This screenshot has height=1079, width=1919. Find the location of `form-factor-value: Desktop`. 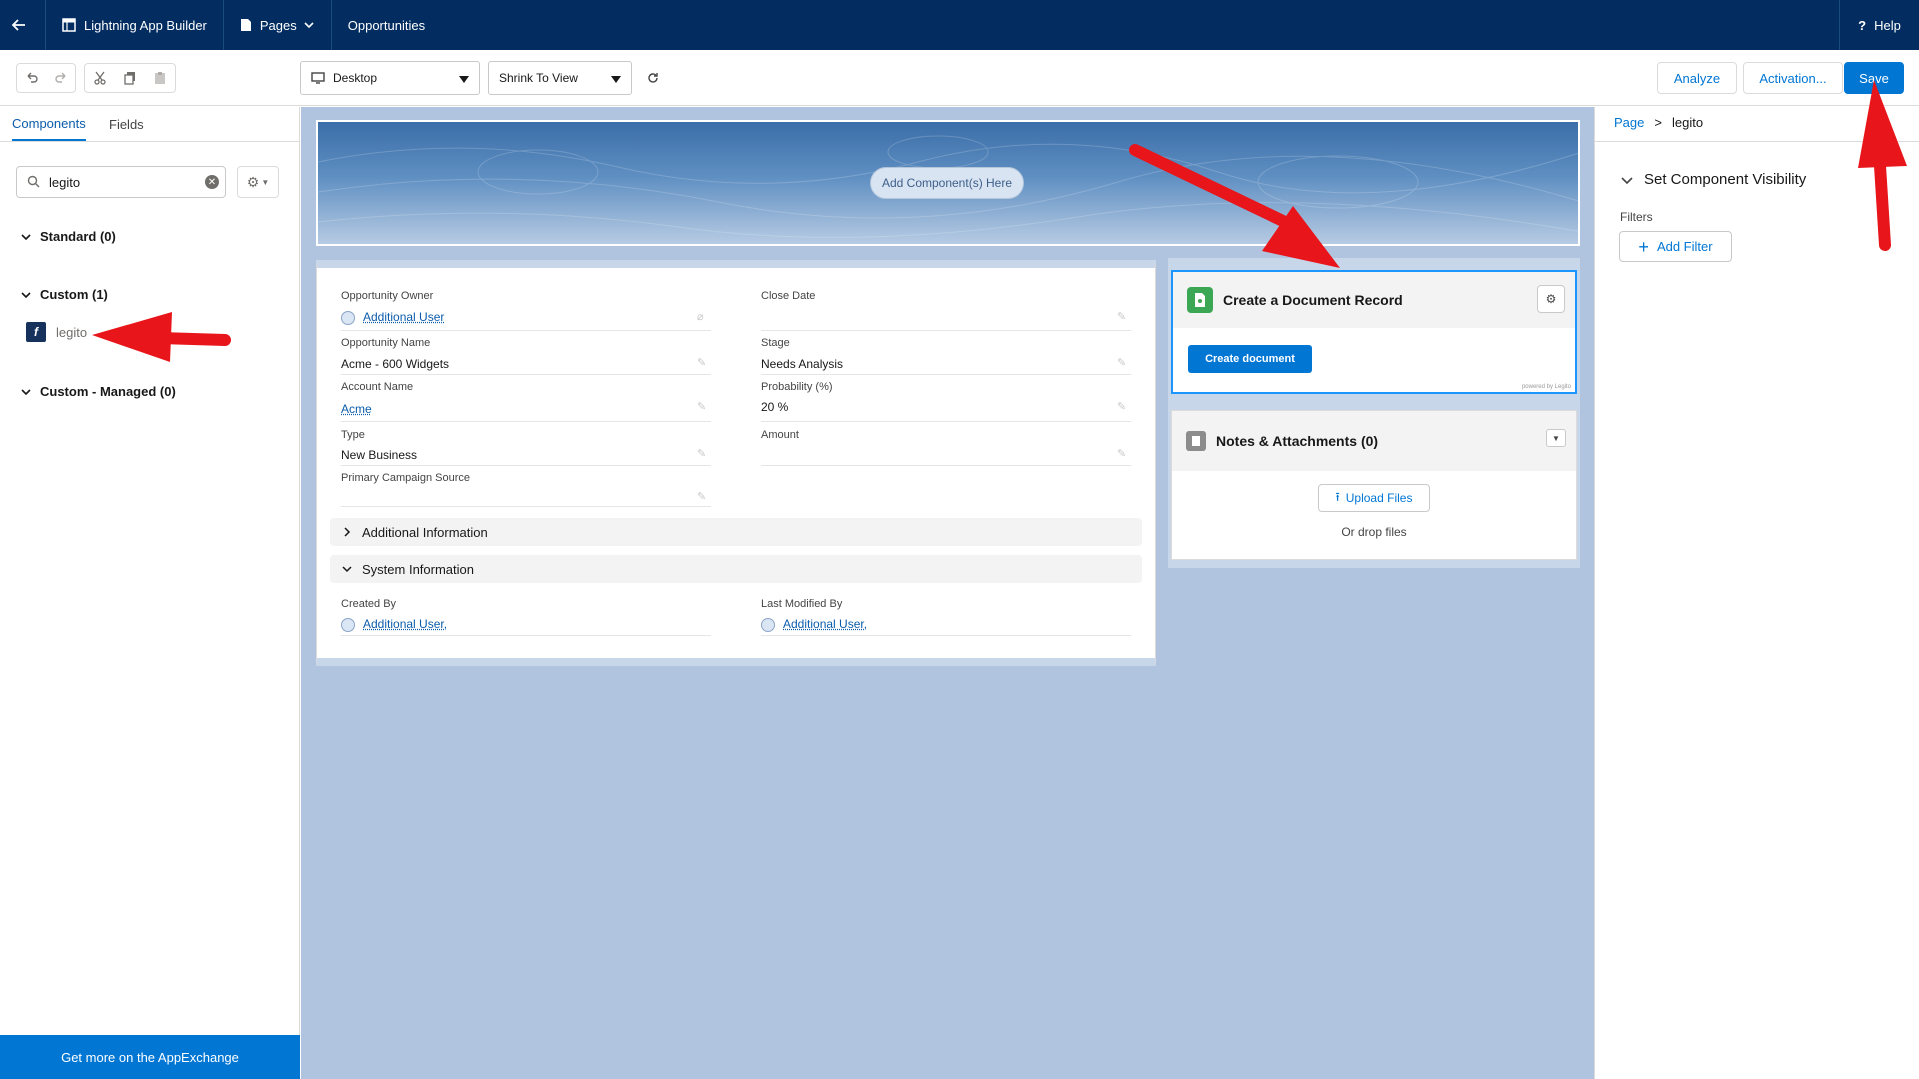

form-factor-value: Desktop is located at coordinates (355, 78).